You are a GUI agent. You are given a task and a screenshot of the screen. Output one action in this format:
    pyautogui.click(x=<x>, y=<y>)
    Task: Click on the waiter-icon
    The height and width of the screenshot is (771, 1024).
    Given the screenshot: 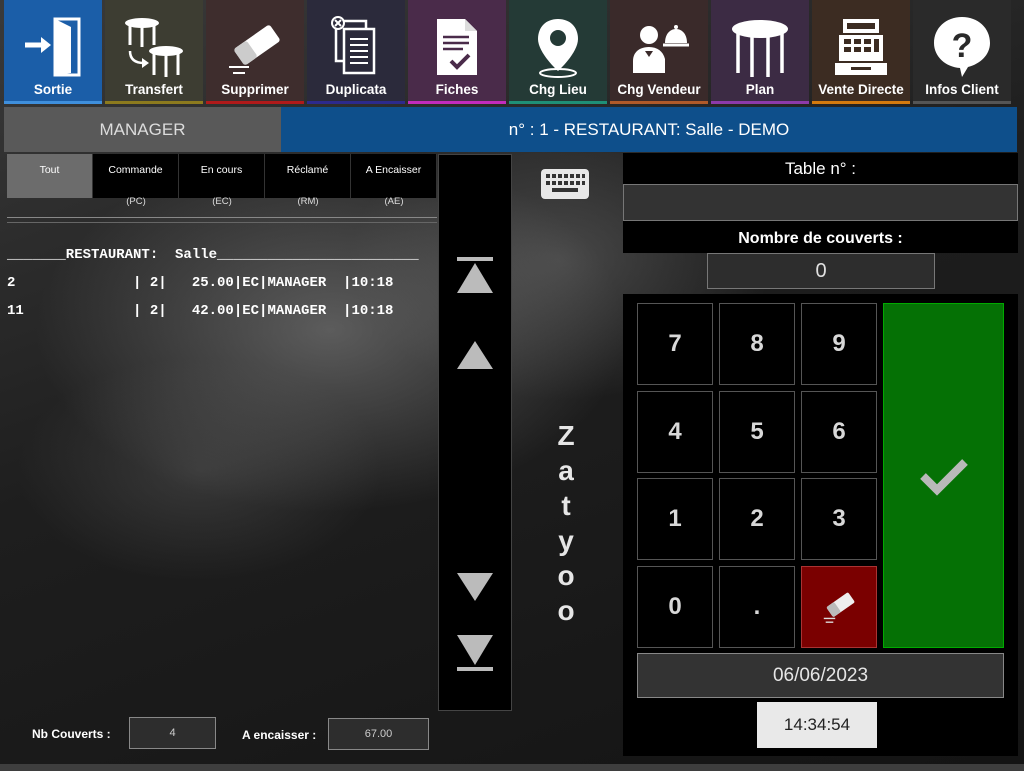 What is the action you would take?
    pyautogui.click(x=659, y=47)
    